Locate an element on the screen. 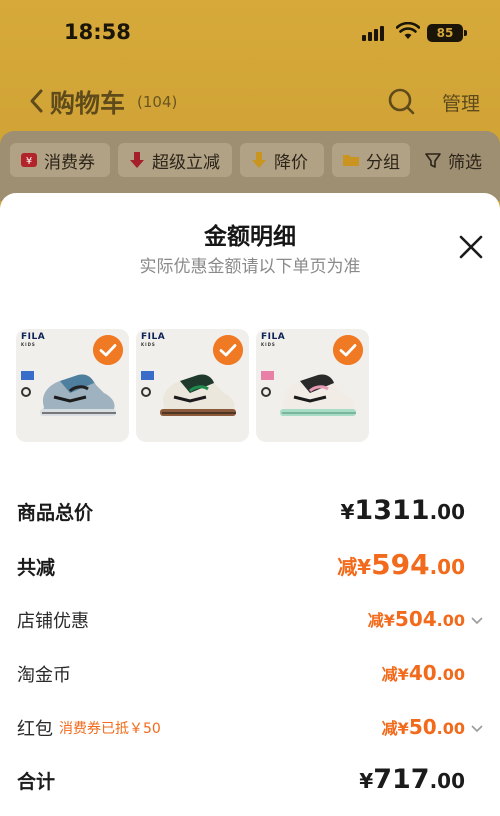 This screenshot has height=816, width=500. back-chevron-icon is located at coordinates (37, 101).